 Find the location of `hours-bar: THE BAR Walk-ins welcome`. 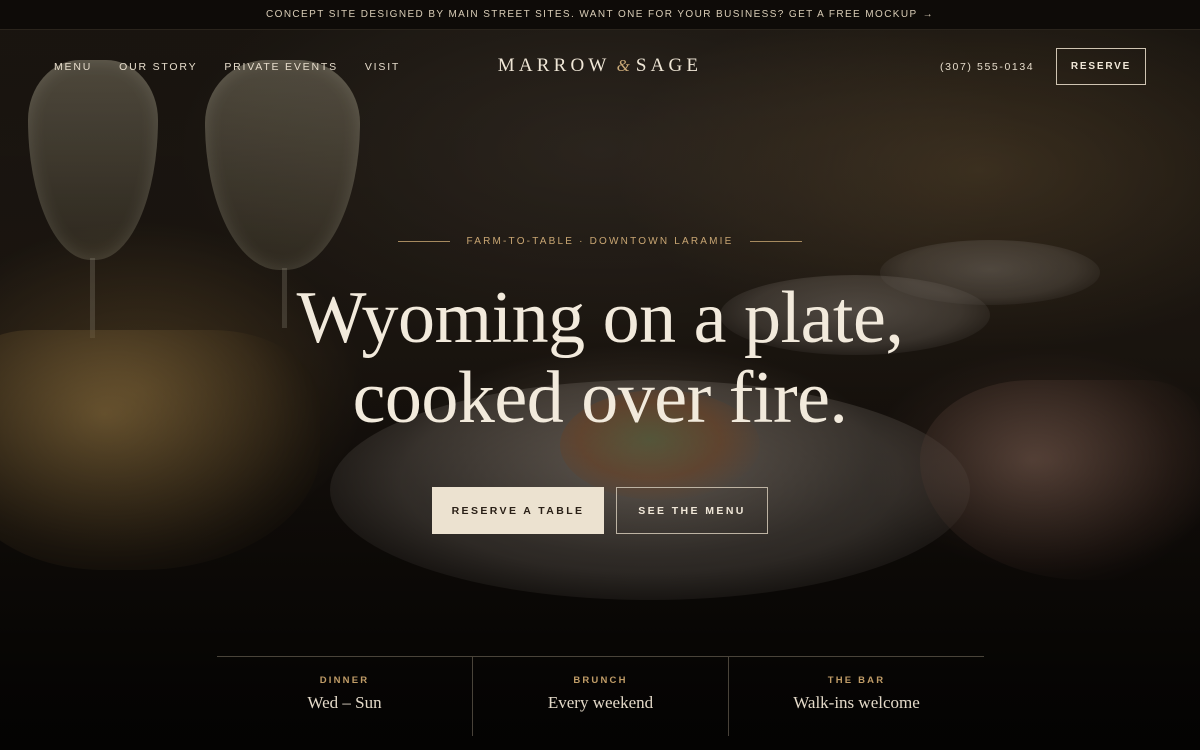

hours-bar: THE BAR Walk-ins welcome is located at coordinates (856, 696).